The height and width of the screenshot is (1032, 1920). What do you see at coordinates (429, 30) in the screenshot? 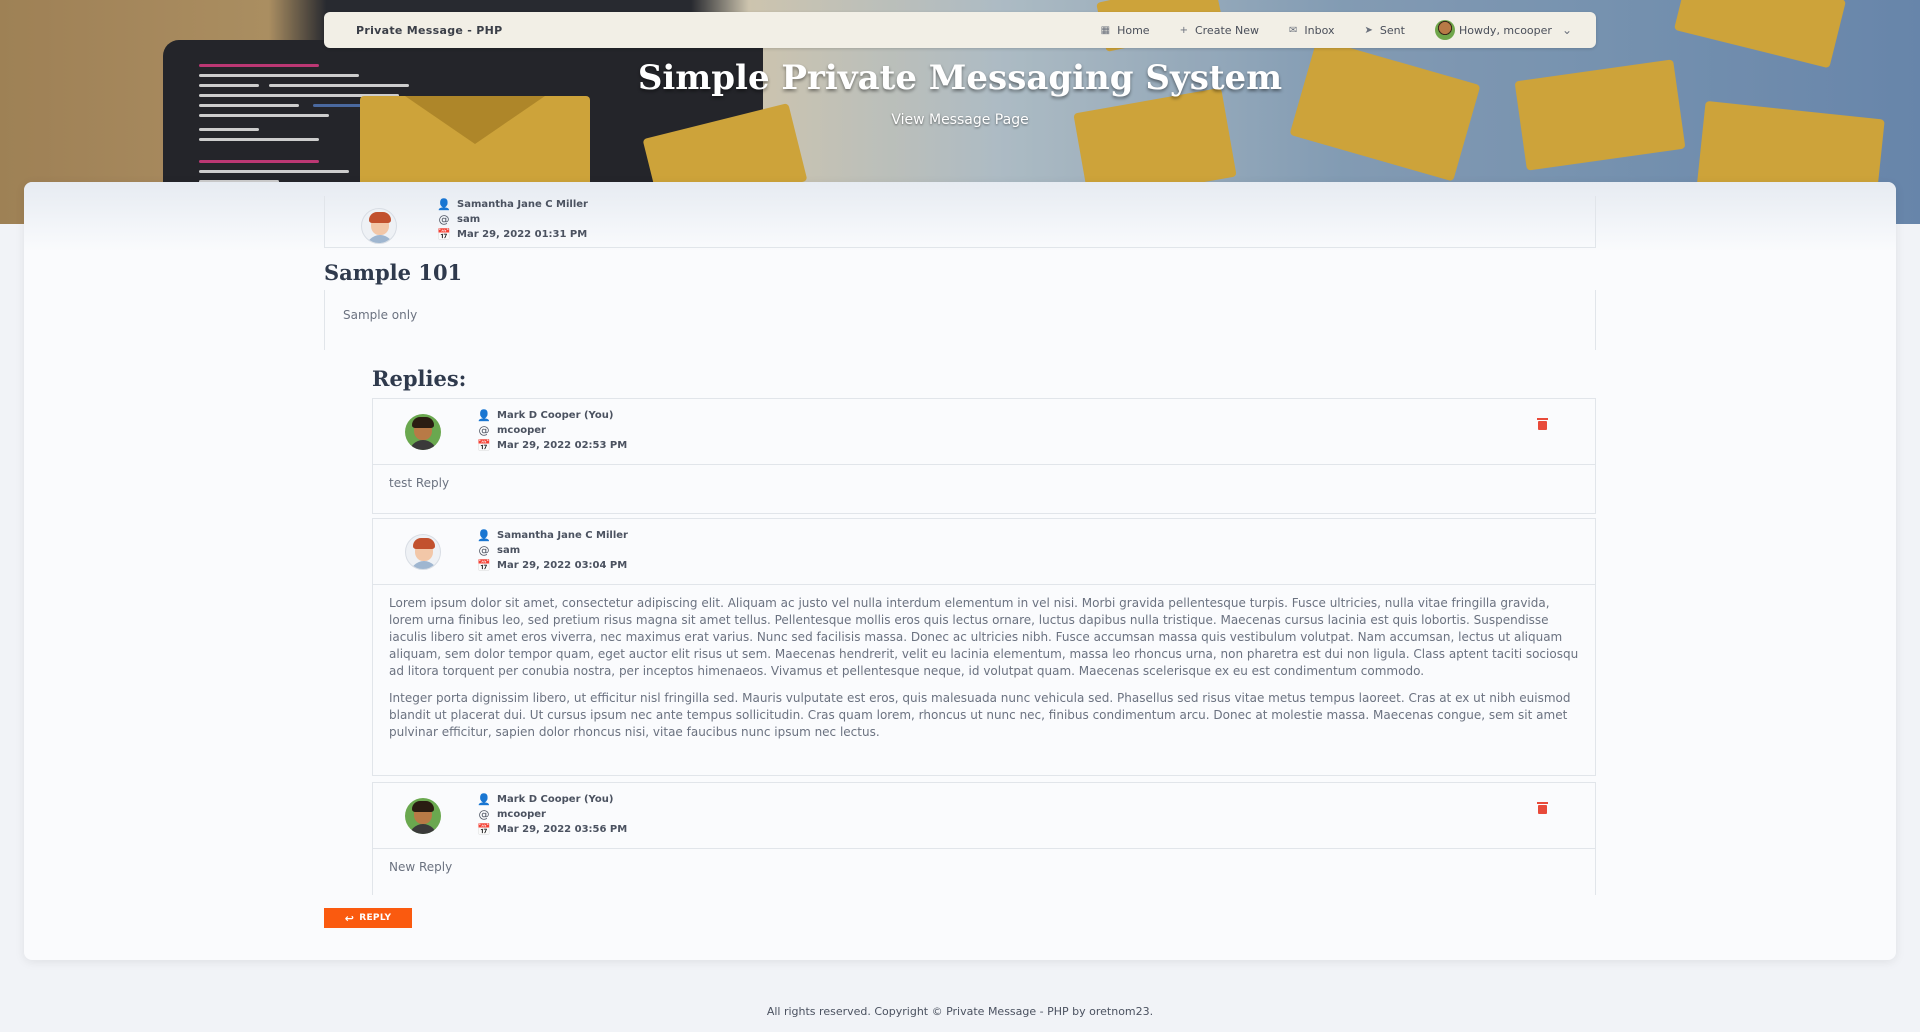
I see `brand-link: Private Message - PHP` at bounding box center [429, 30].